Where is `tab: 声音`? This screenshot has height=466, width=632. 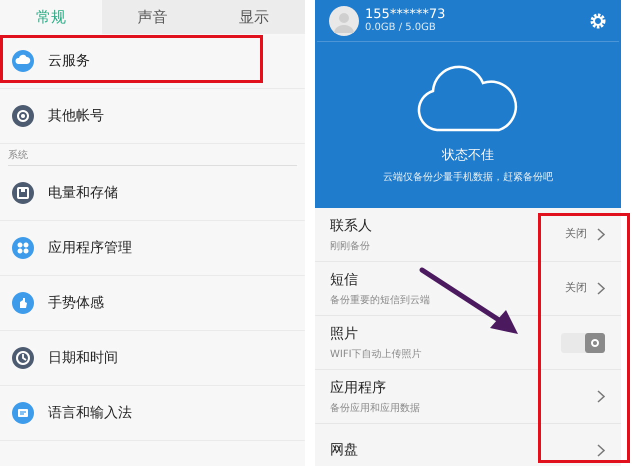
tab: 声音 is located at coordinates (153, 17).